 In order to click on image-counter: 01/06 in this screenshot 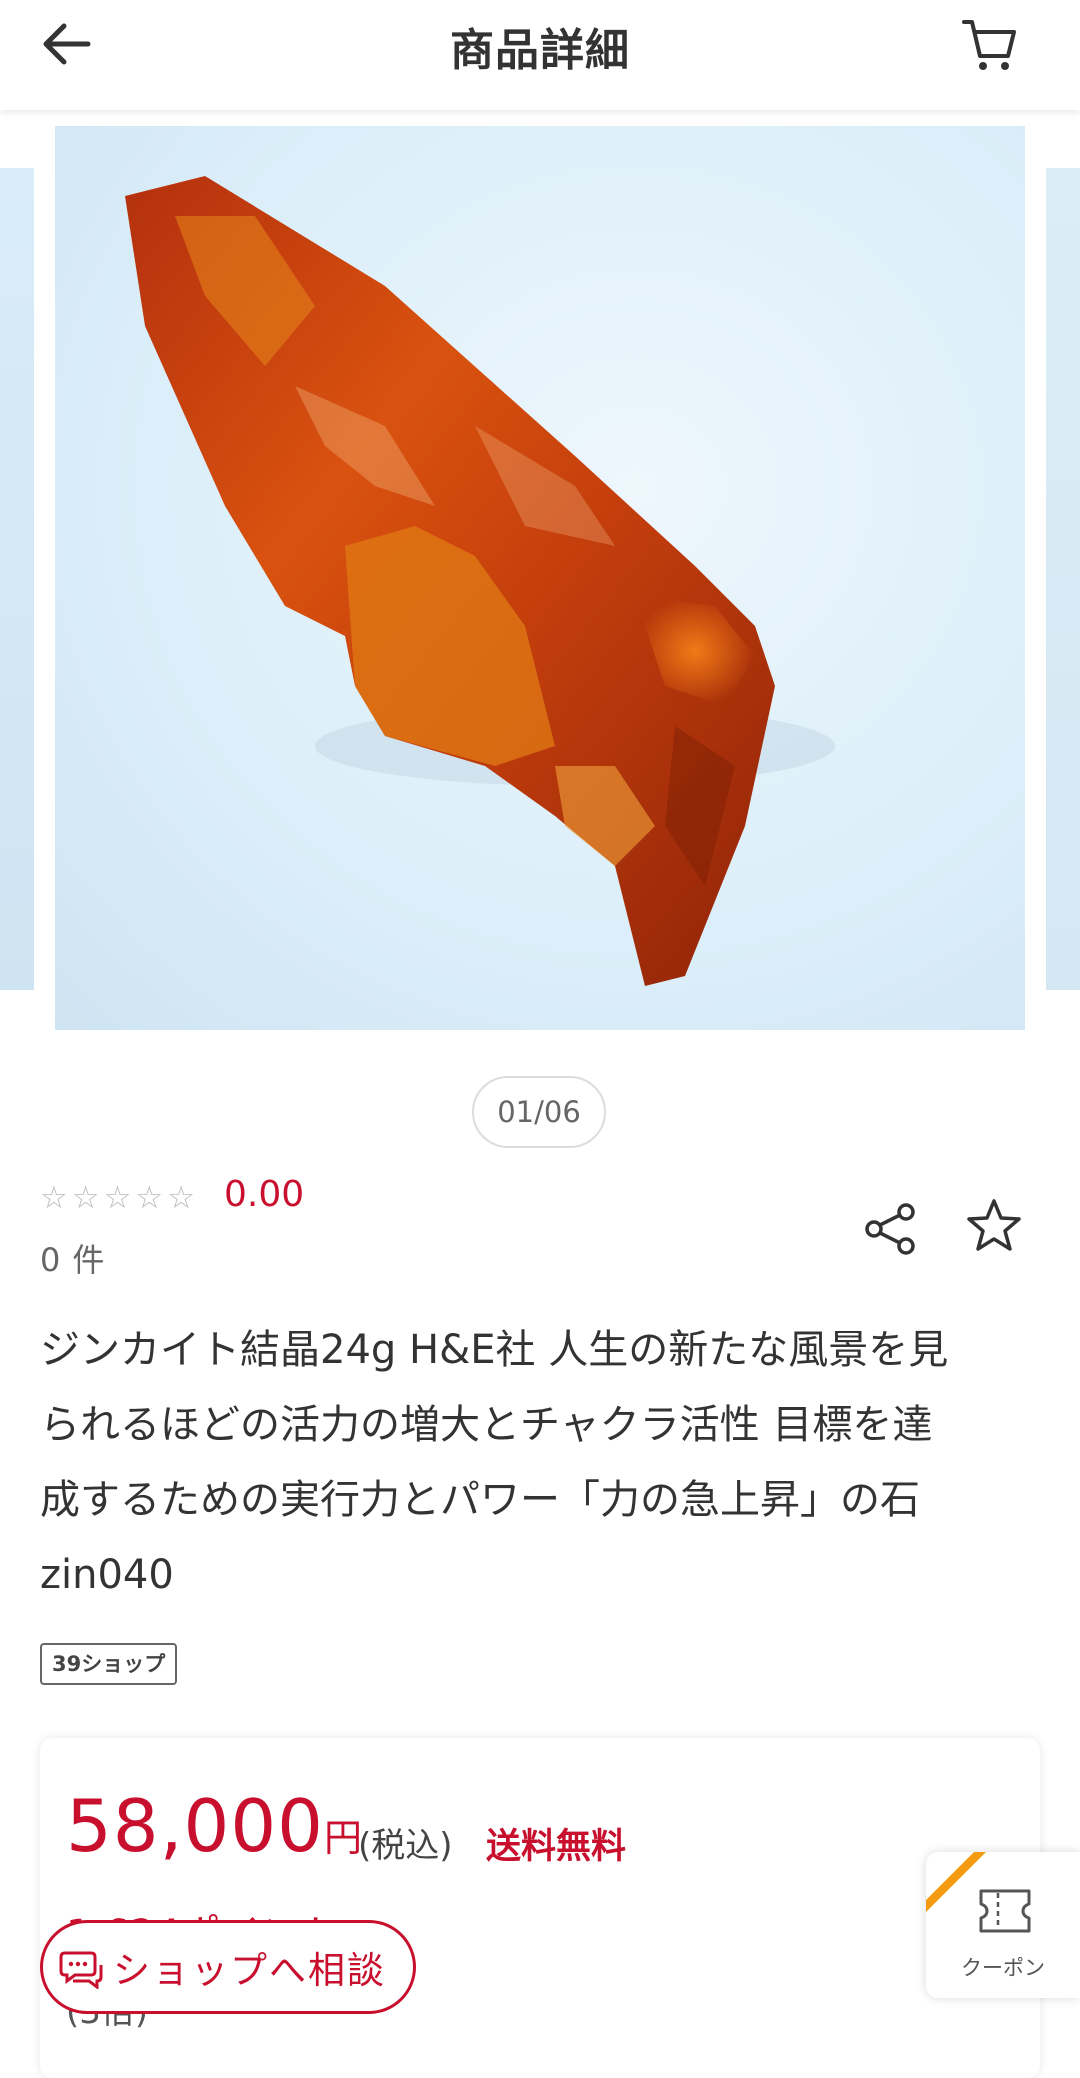, I will do `click(539, 1112)`.